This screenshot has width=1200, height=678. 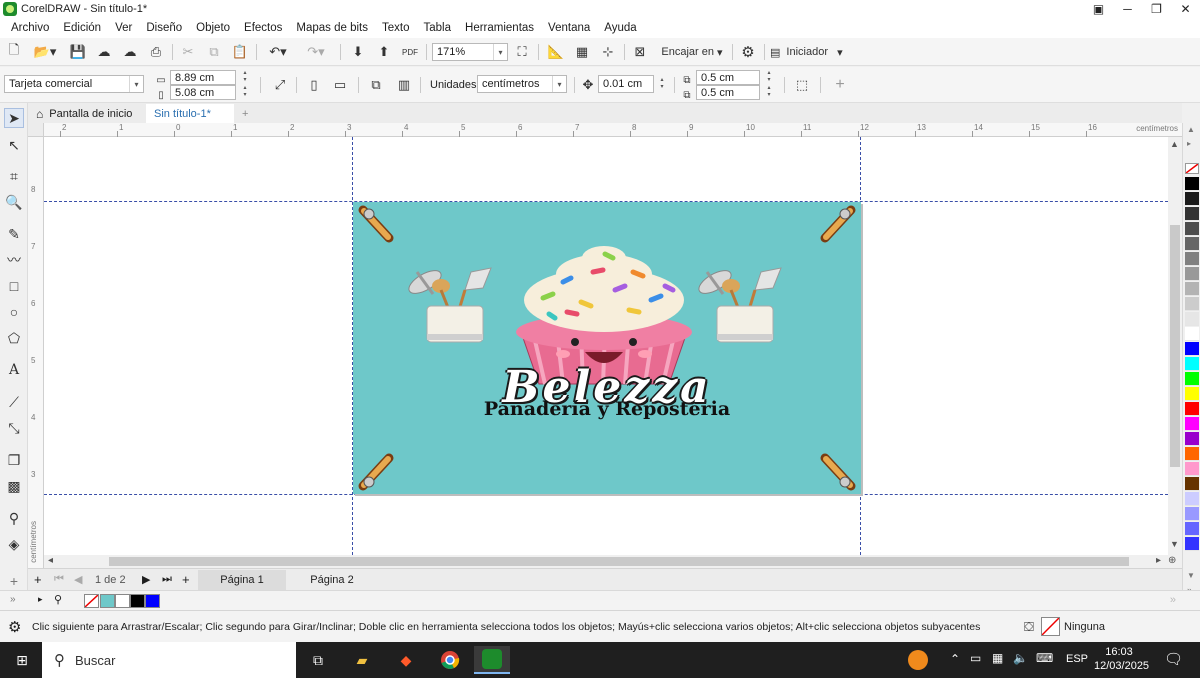 I want to click on vertical-scroll-thumb, so click(x=1175, y=346).